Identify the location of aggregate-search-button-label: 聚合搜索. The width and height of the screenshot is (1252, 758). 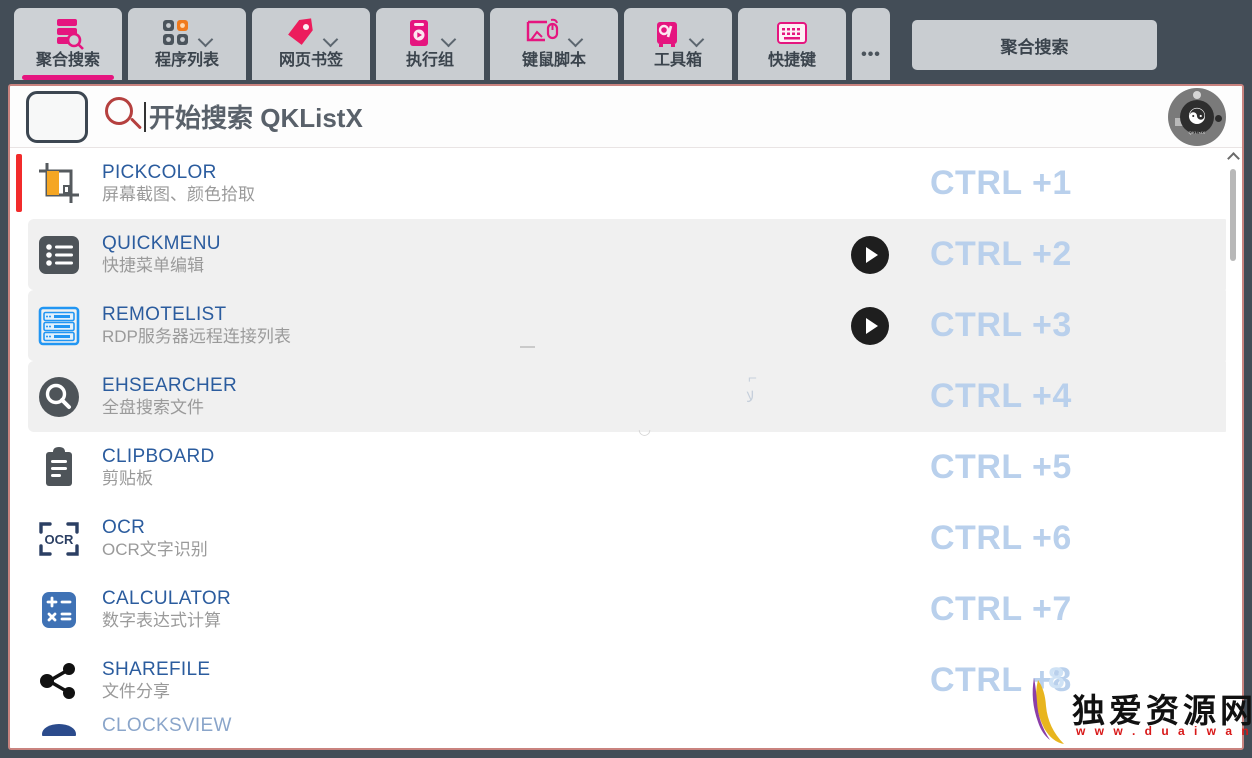
(1034, 47).